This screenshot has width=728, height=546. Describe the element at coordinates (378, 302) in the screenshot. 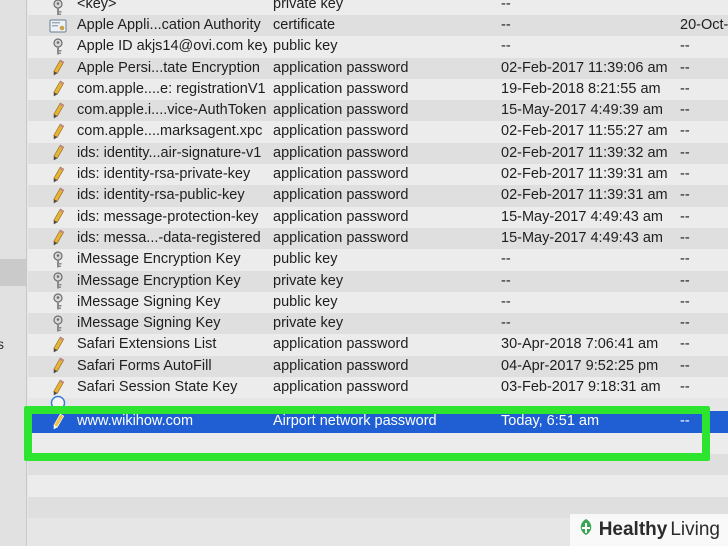

I see `list-item: iMessage Signing Key public key -- --` at that location.